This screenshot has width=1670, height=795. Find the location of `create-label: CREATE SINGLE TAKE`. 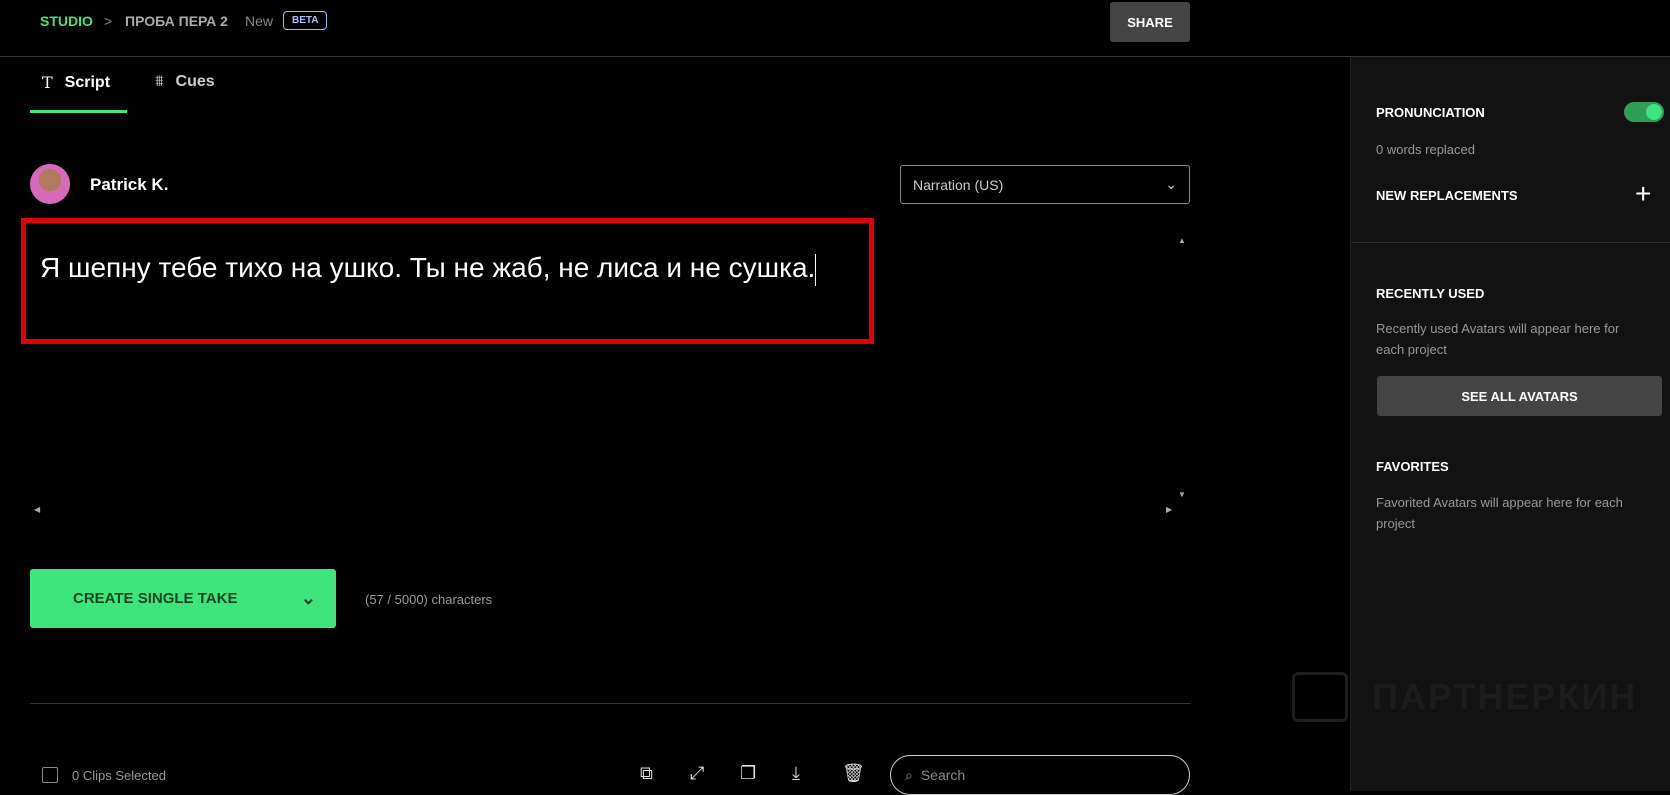

create-label: CREATE SINGLE TAKE is located at coordinates (155, 598).